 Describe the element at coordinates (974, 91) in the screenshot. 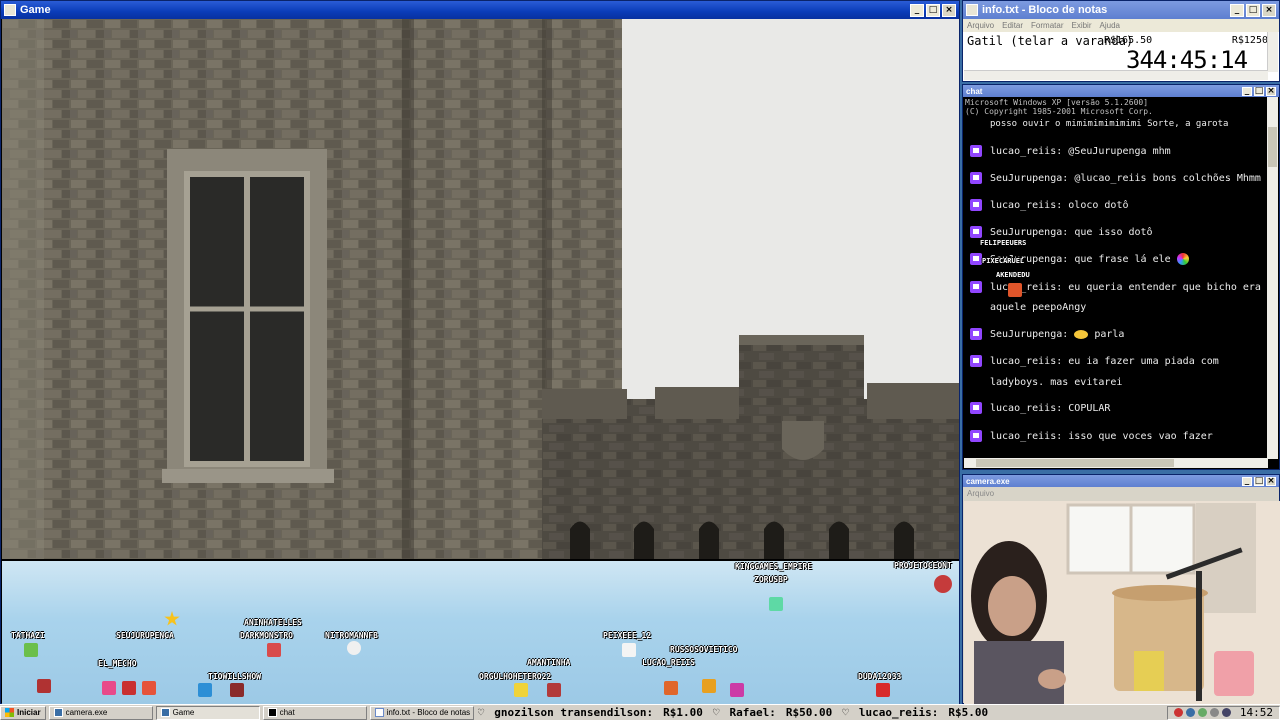

I see `chat-title: chat` at that location.